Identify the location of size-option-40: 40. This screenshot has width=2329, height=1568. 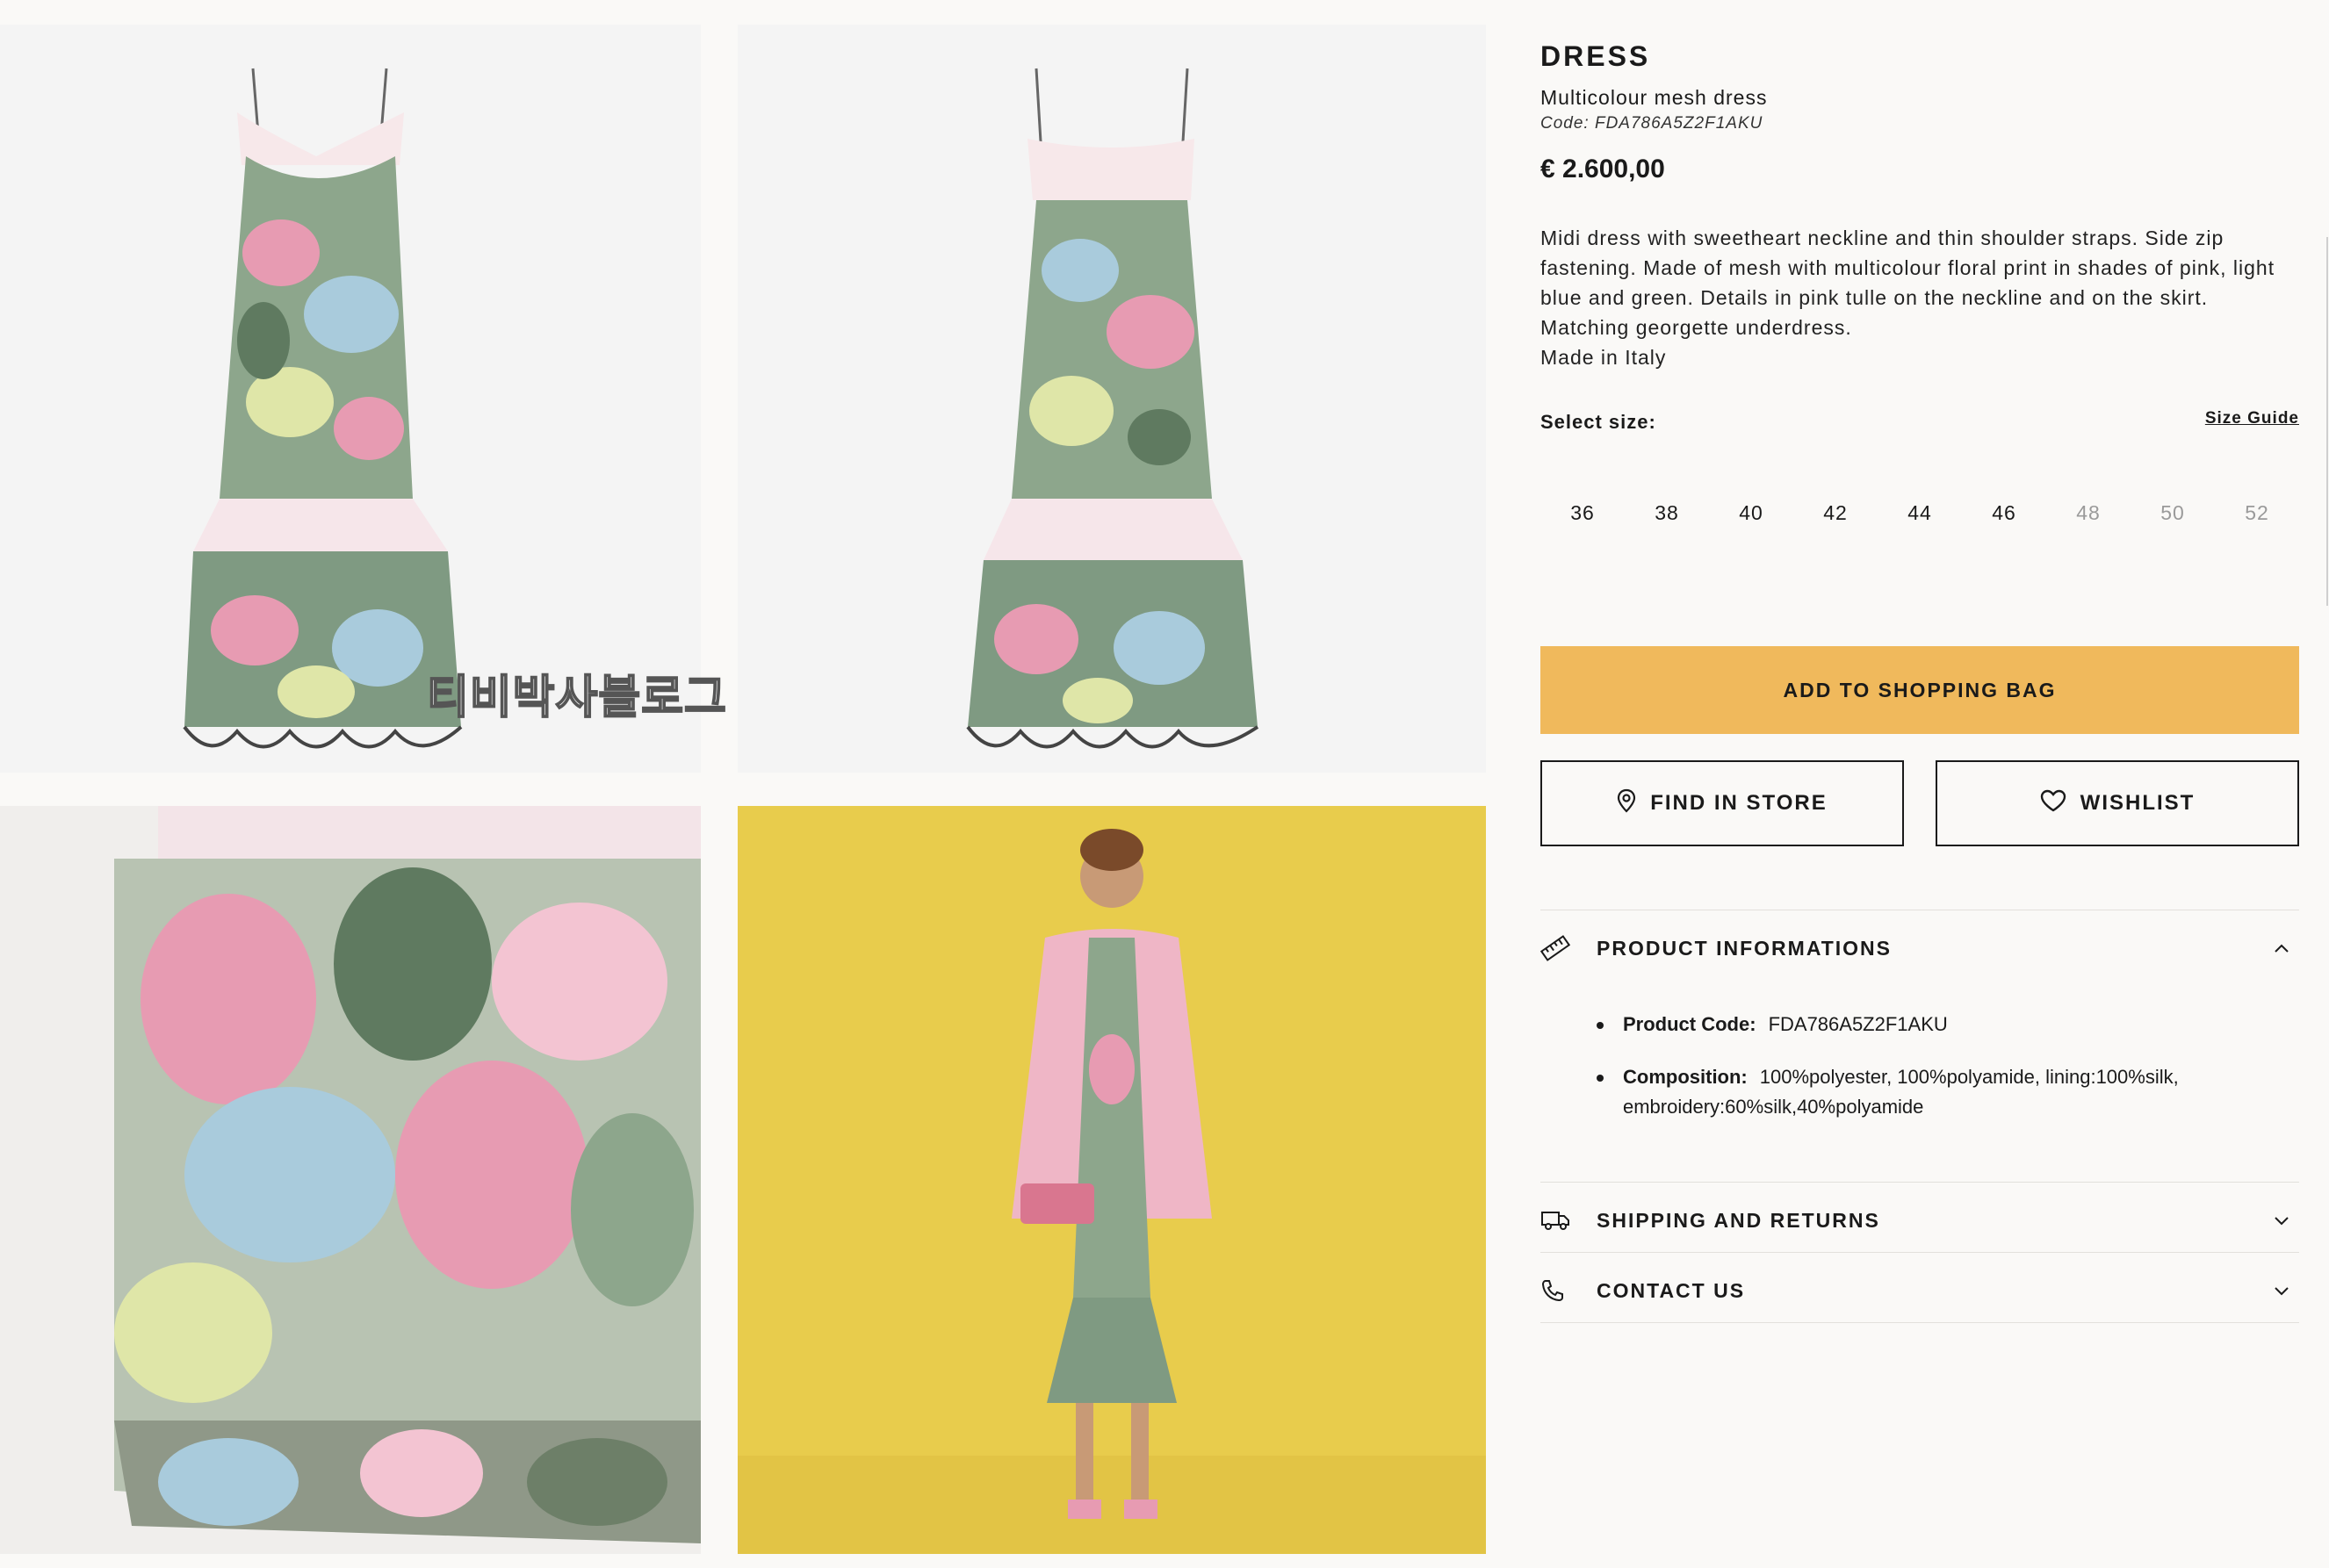
(1751, 513).